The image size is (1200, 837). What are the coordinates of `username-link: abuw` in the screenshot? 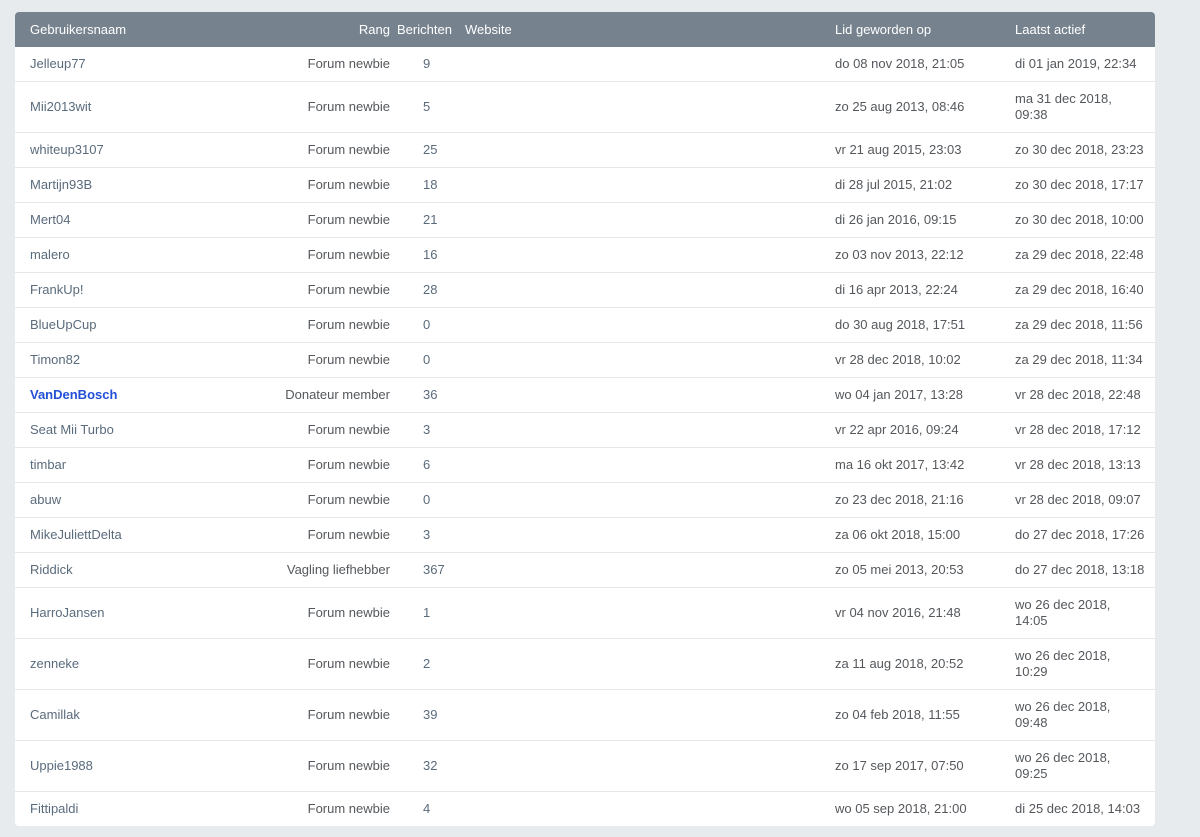 It's located at (45, 499).